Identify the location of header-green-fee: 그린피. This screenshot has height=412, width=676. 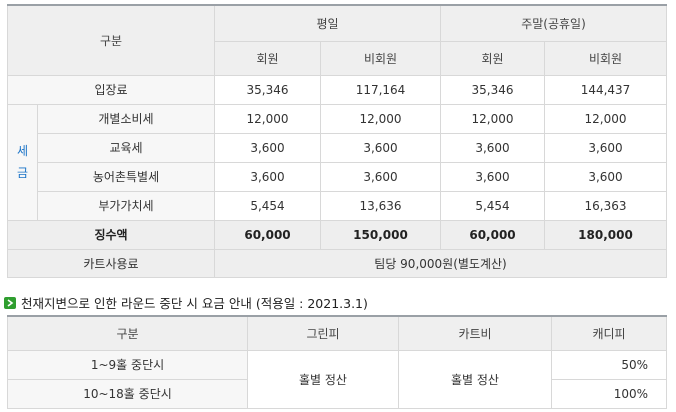
(323, 333).